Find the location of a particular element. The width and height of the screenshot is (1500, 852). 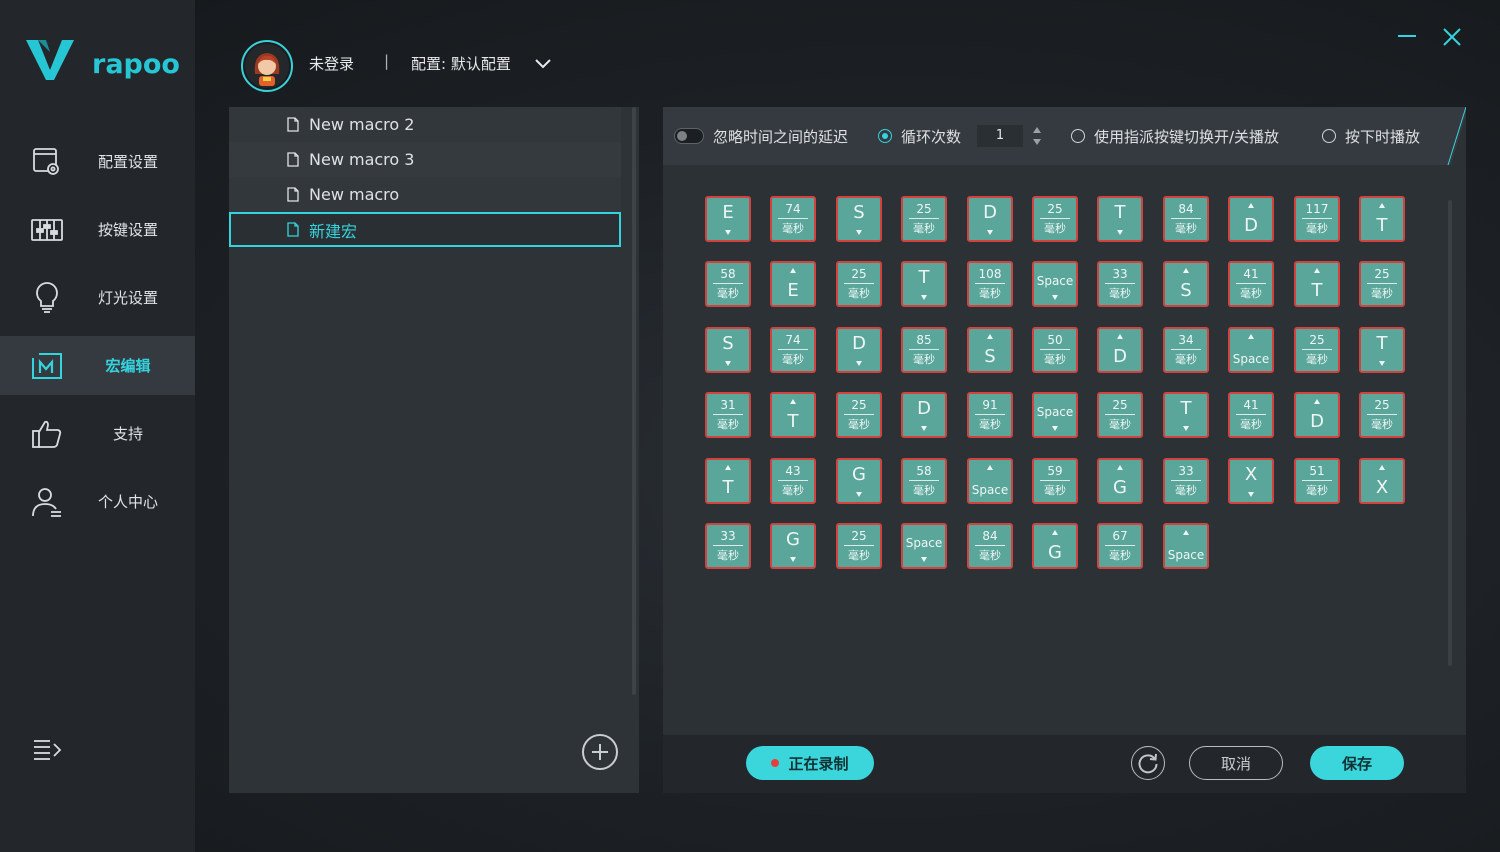

delay-step-tile: 50 毫秒 is located at coordinates (1055, 350).